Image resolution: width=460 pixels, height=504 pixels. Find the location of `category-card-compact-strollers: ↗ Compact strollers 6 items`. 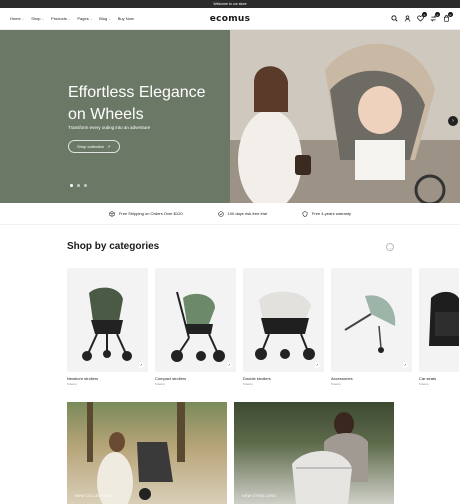

category-card-compact-strollers: ↗ Compact strollers 6 items is located at coordinates (195, 327).